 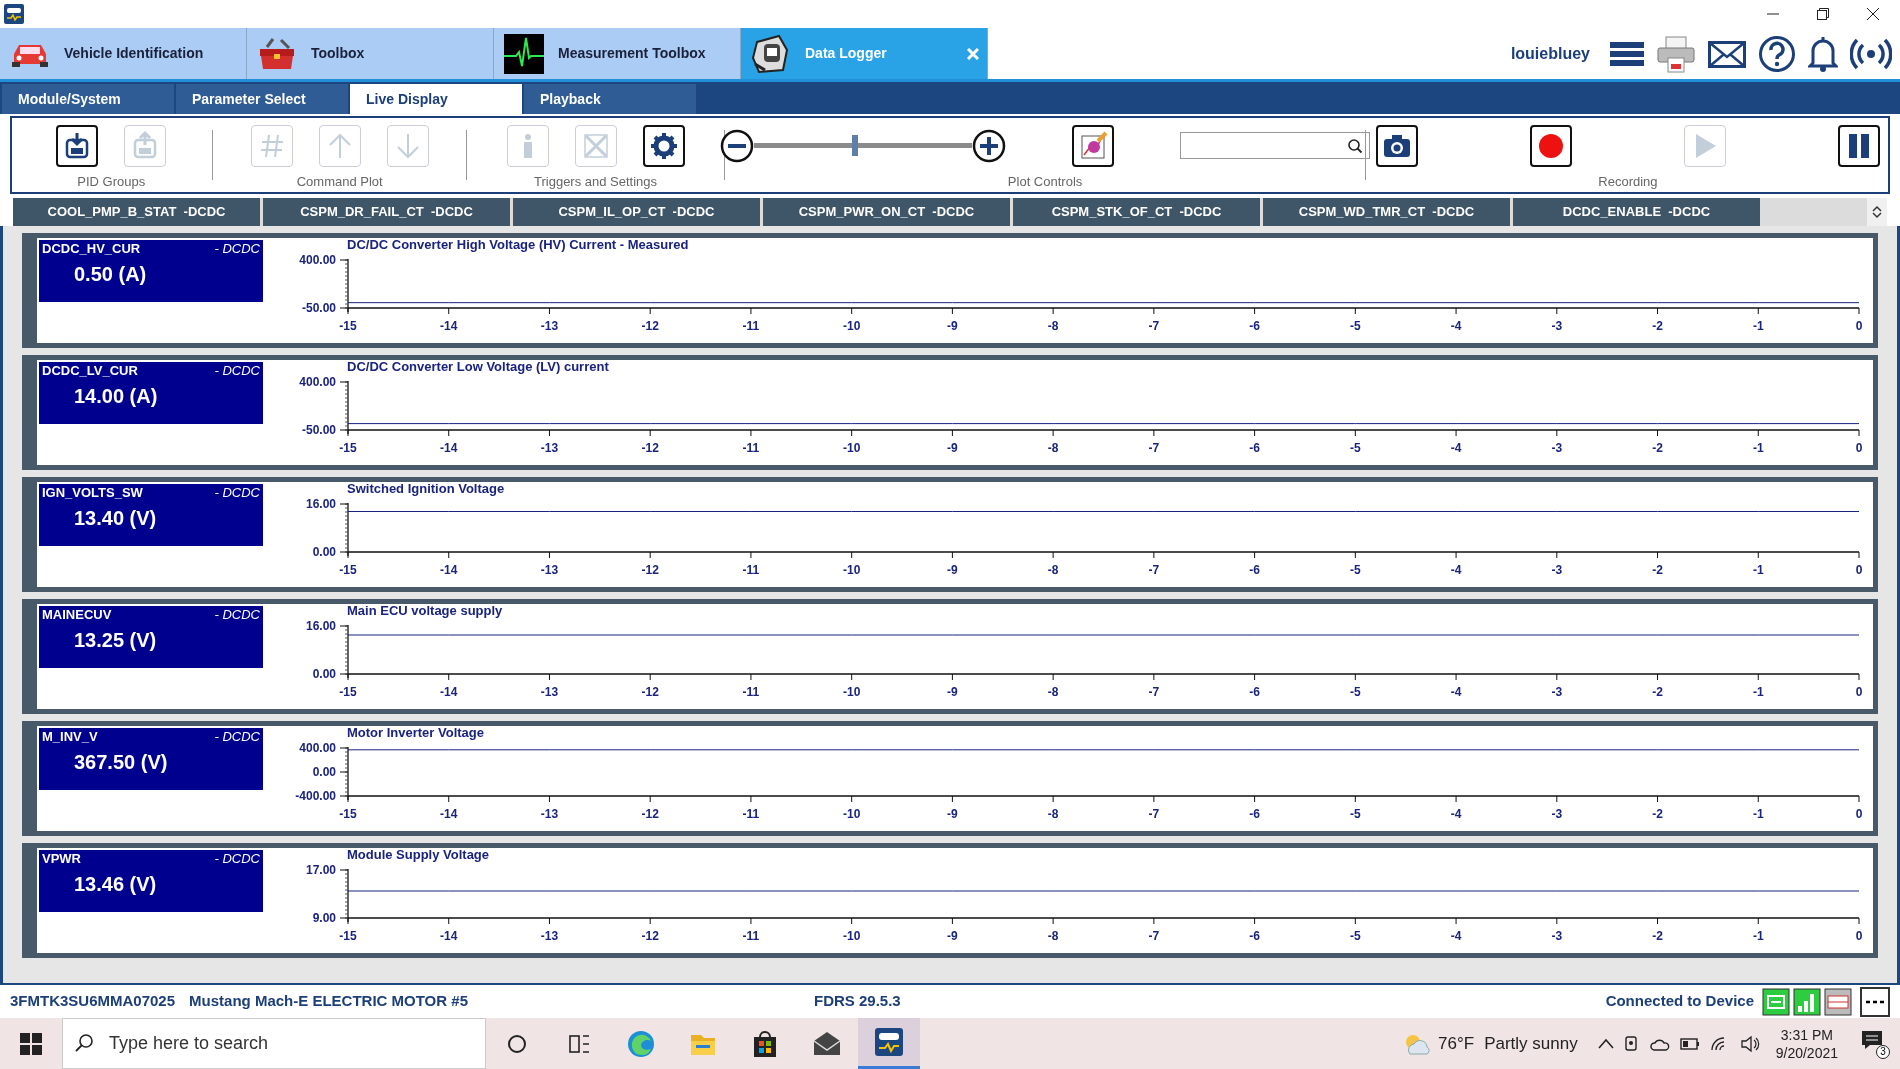 What do you see at coordinates (123, 53) in the screenshot?
I see `app-tab: Vehicle Identification` at bounding box center [123, 53].